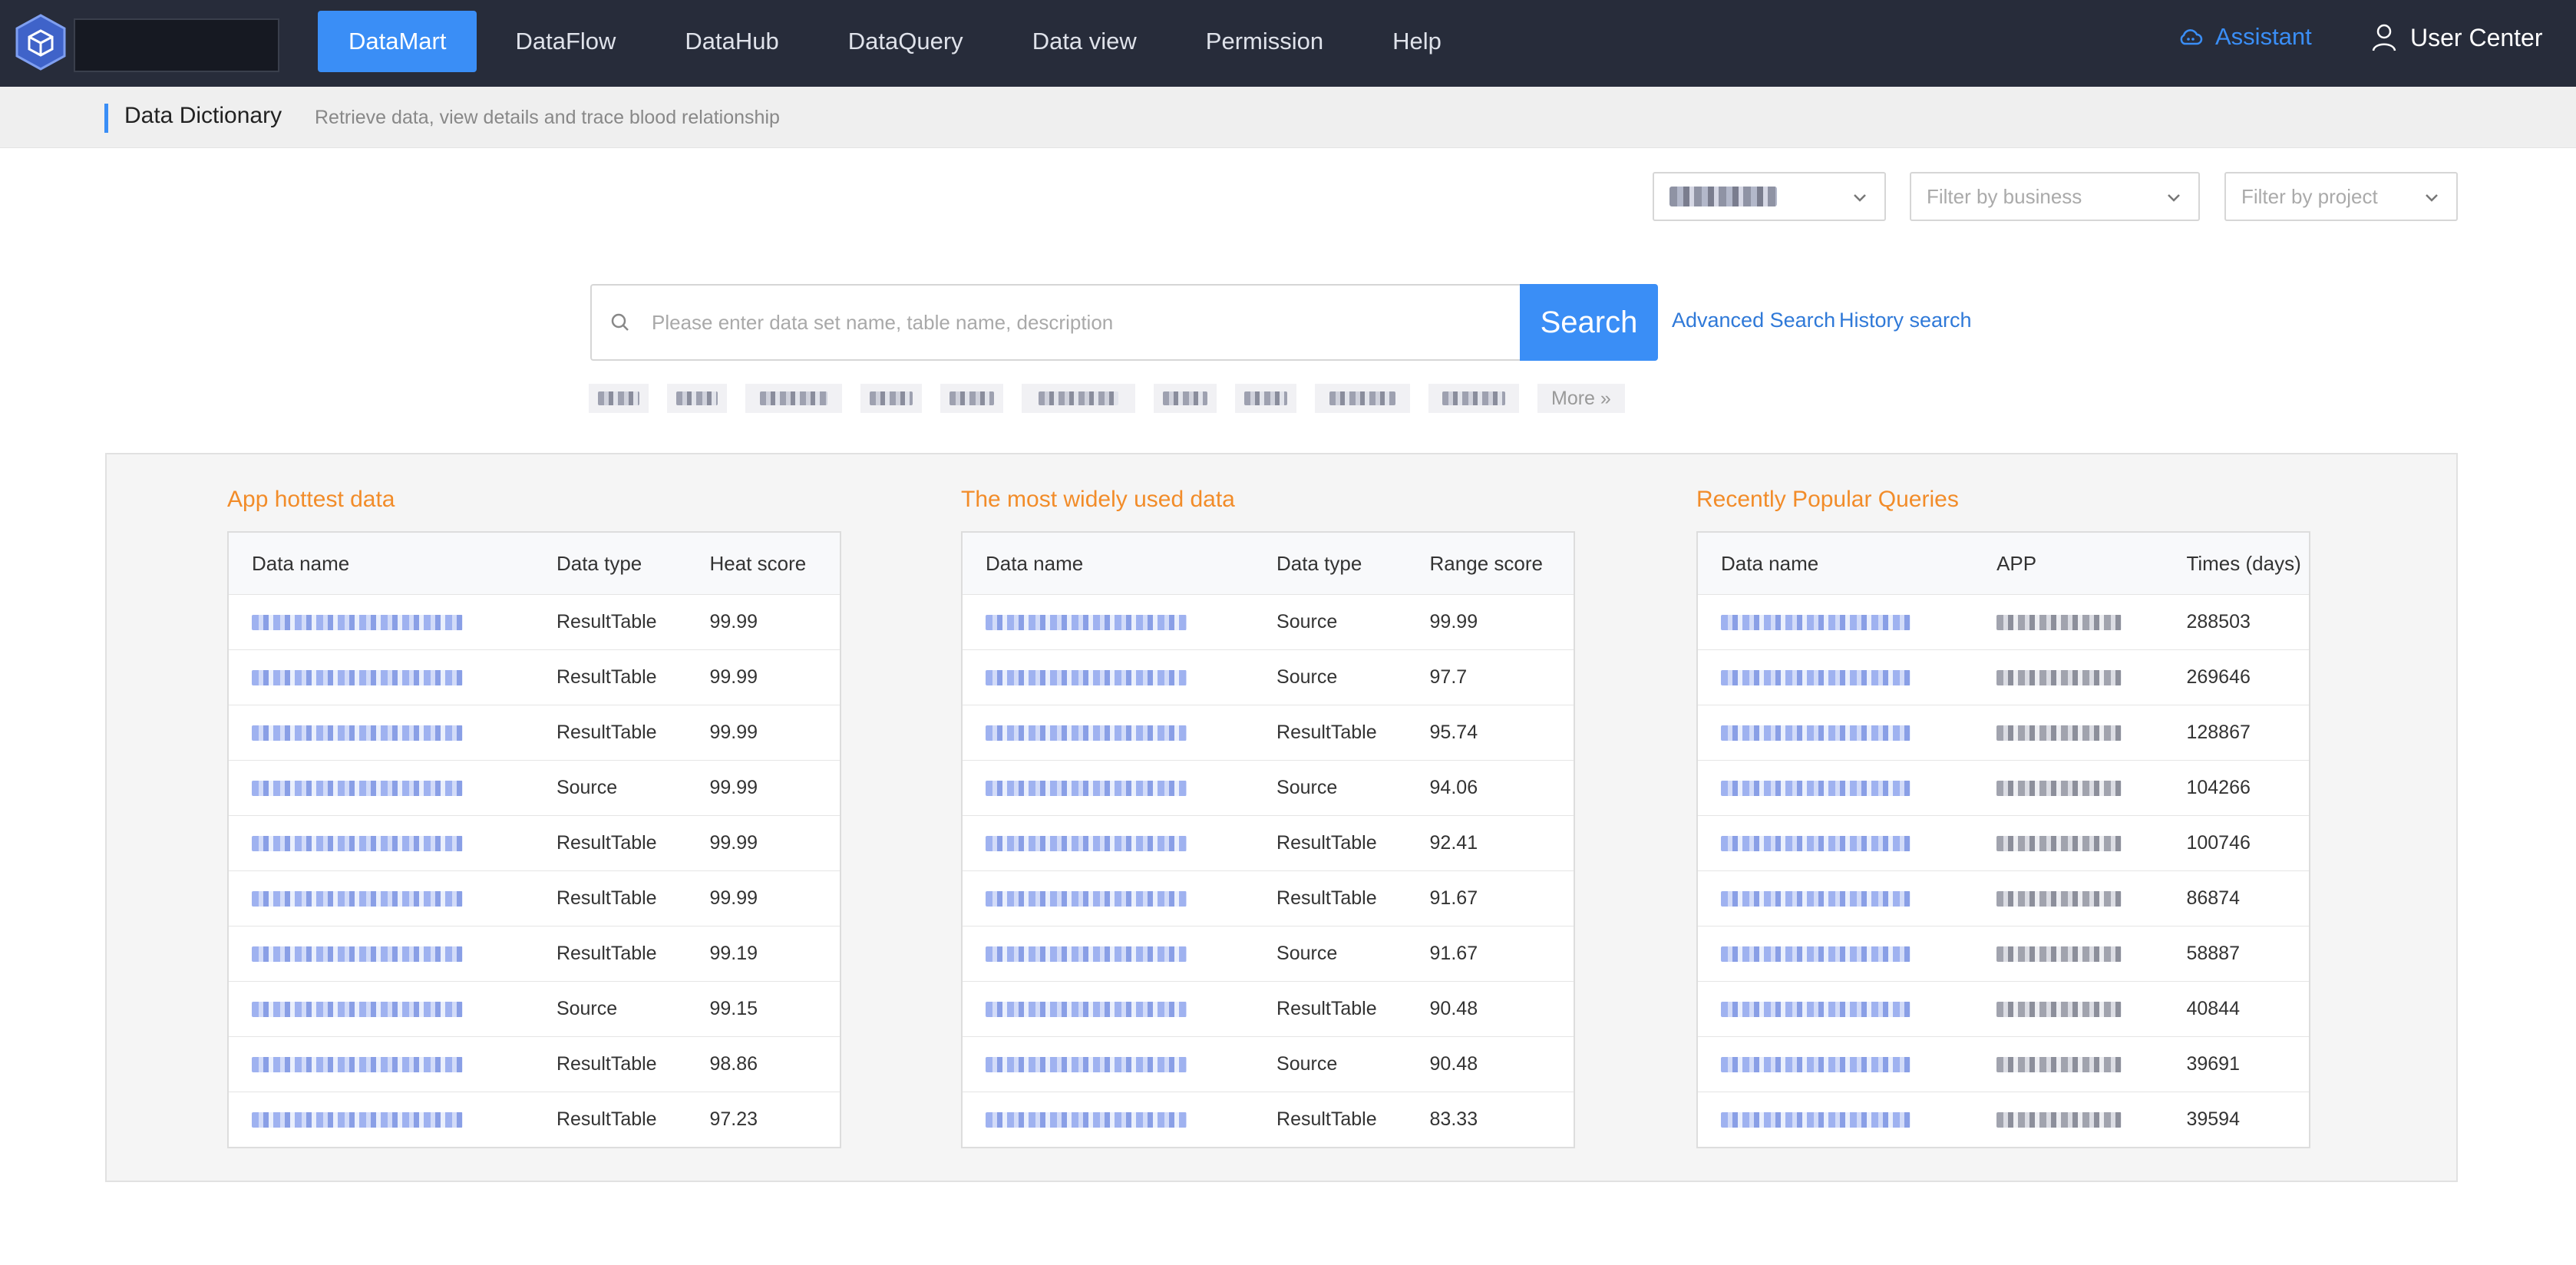  What do you see at coordinates (2055, 196) in the screenshot?
I see `business-filter-select: Filter by business` at bounding box center [2055, 196].